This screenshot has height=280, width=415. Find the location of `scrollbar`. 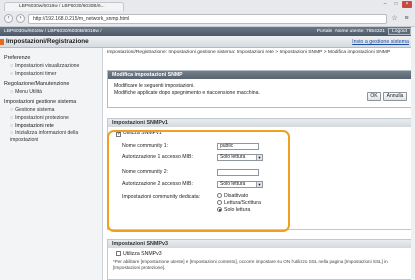

scrollbar is located at coordinates (413, 153).